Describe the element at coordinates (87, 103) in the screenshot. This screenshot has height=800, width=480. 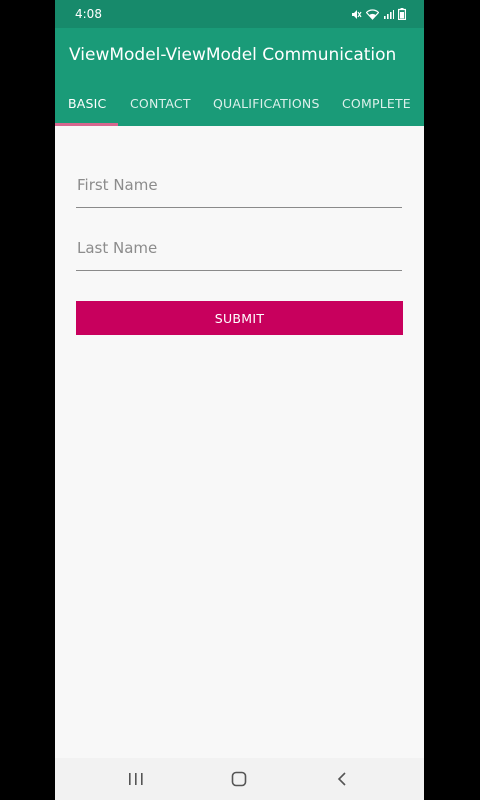
I see `tab-basic: BASIC` at that location.